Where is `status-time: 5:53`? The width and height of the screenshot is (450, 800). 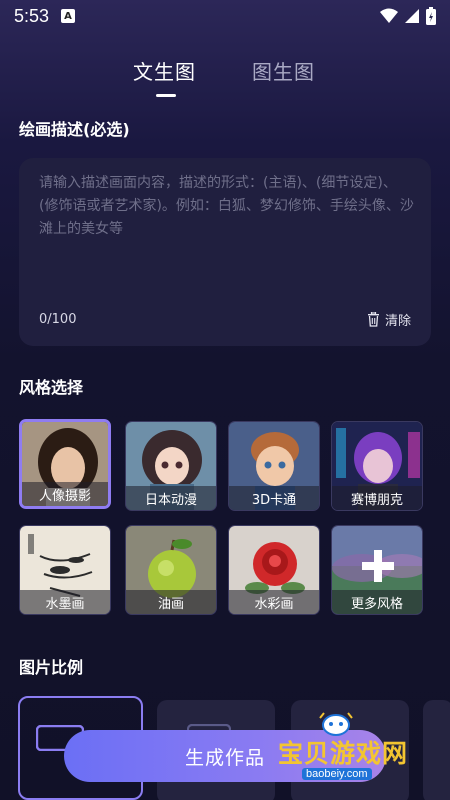
status-time: 5:53 is located at coordinates (32, 15).